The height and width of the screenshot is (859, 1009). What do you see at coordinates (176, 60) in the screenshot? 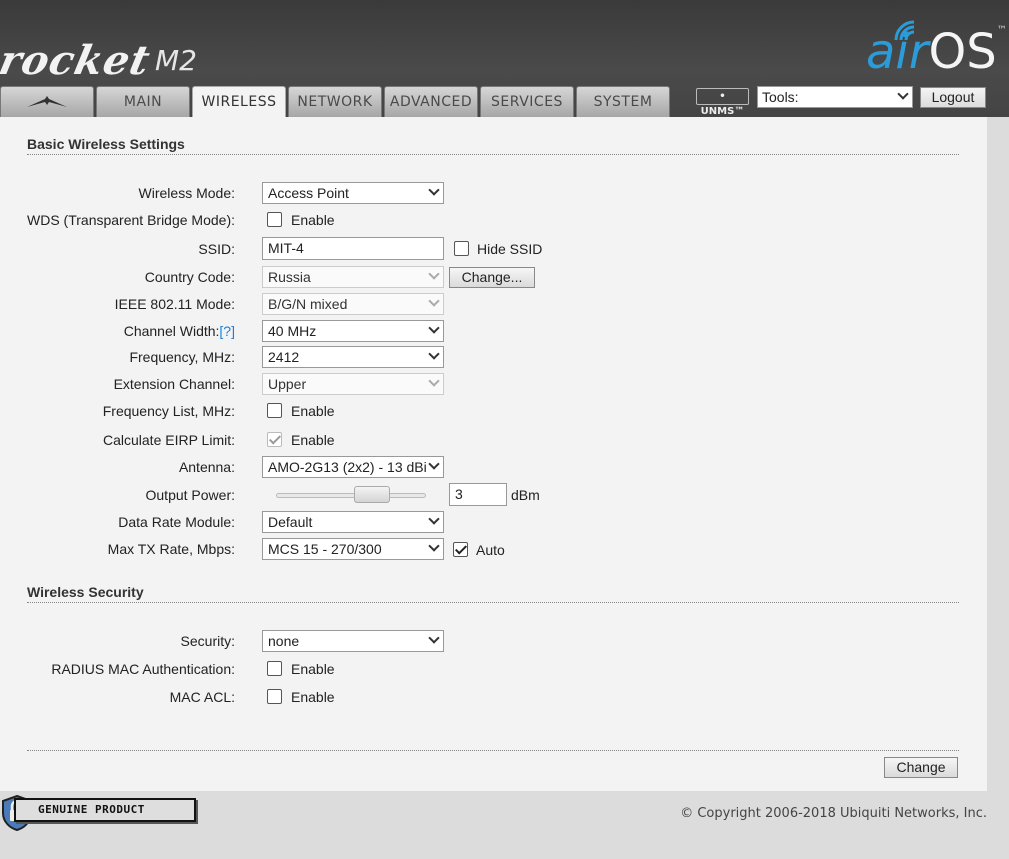
I see `model-name: M2` at bounding box center [176, 60].